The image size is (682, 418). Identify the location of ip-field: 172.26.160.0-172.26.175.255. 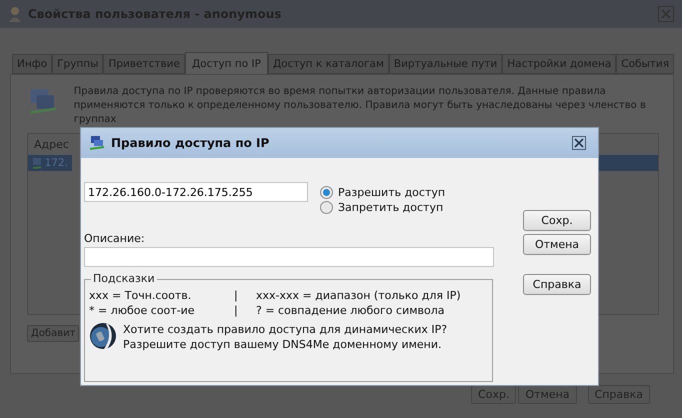
(196, 192).